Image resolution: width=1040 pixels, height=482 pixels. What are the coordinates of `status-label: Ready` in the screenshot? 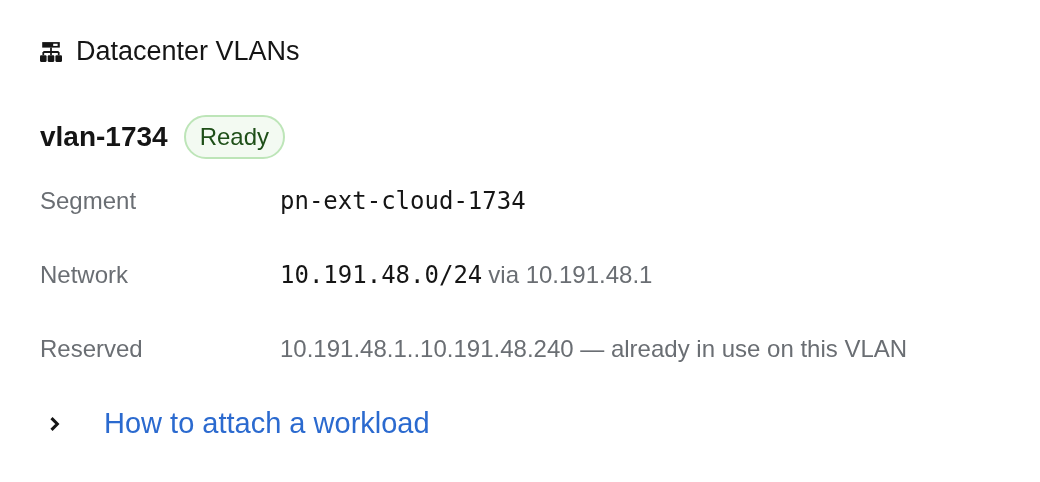 It's located at (234, 137).